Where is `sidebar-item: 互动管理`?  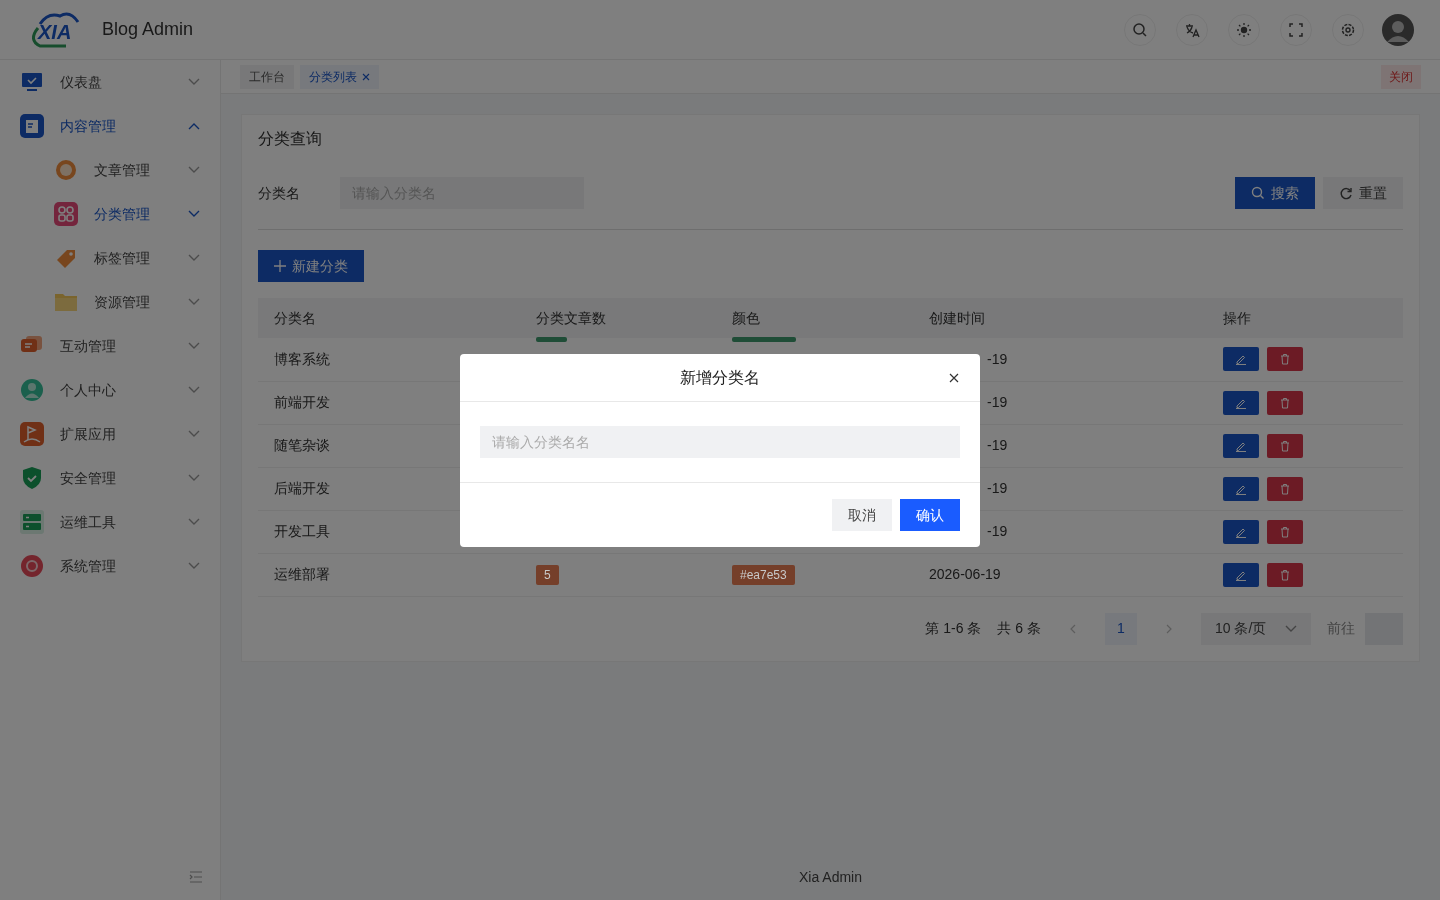 sidebar-item: 互动管理 is located at coordinates (110, 346).